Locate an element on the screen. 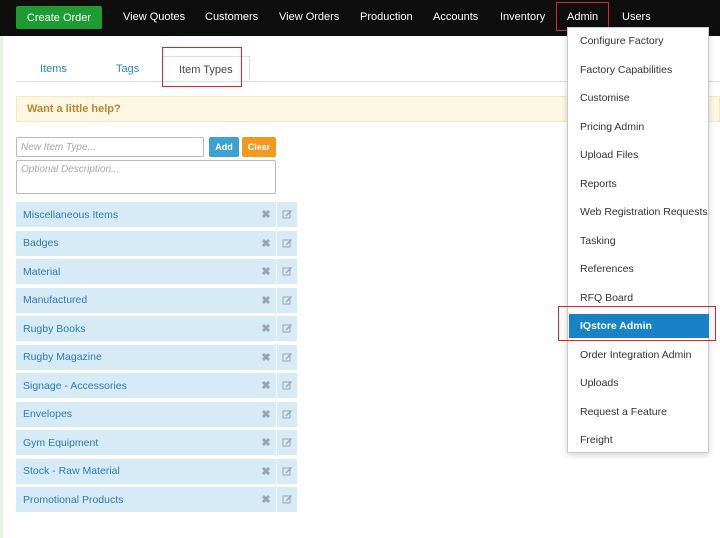 The image size is (720, 538). menu-item-references: References is located at coordinates (639, 269).